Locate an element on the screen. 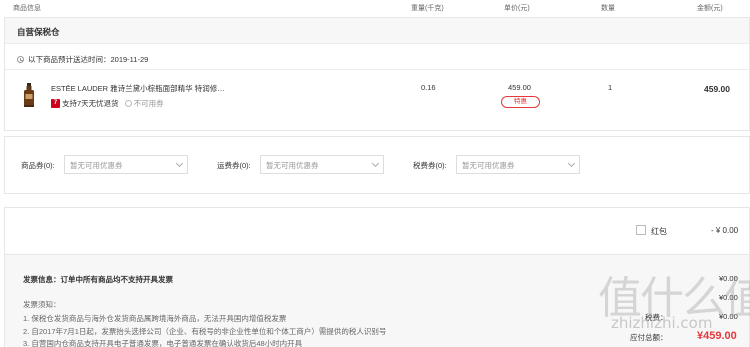 The width and height of the screenshot is (750, 347). product-amount: 459.00 is located at coordinates (717, 89).